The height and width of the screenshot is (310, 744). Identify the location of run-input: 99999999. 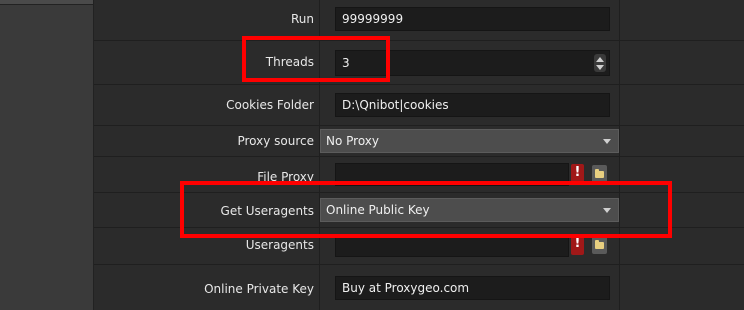
(472, 19).